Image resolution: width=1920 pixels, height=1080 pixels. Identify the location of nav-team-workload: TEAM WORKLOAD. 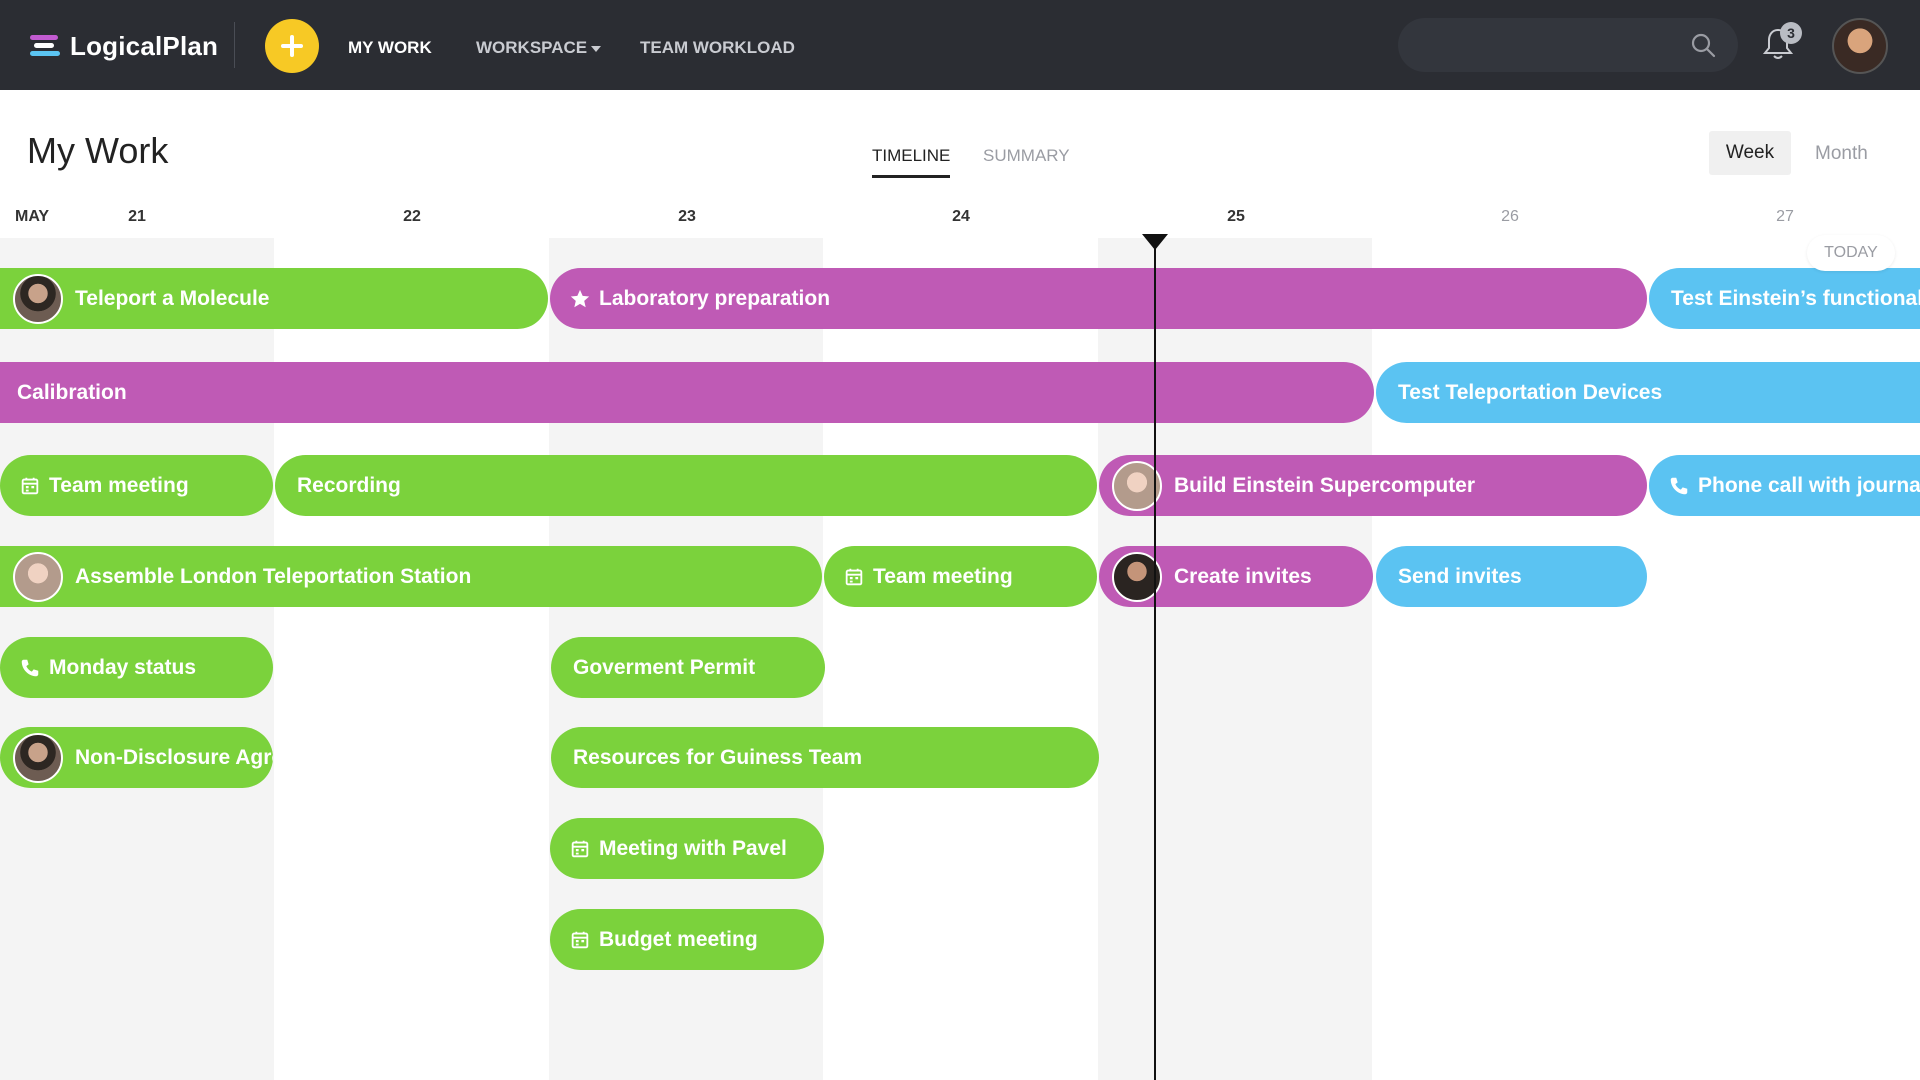
(717, 48).